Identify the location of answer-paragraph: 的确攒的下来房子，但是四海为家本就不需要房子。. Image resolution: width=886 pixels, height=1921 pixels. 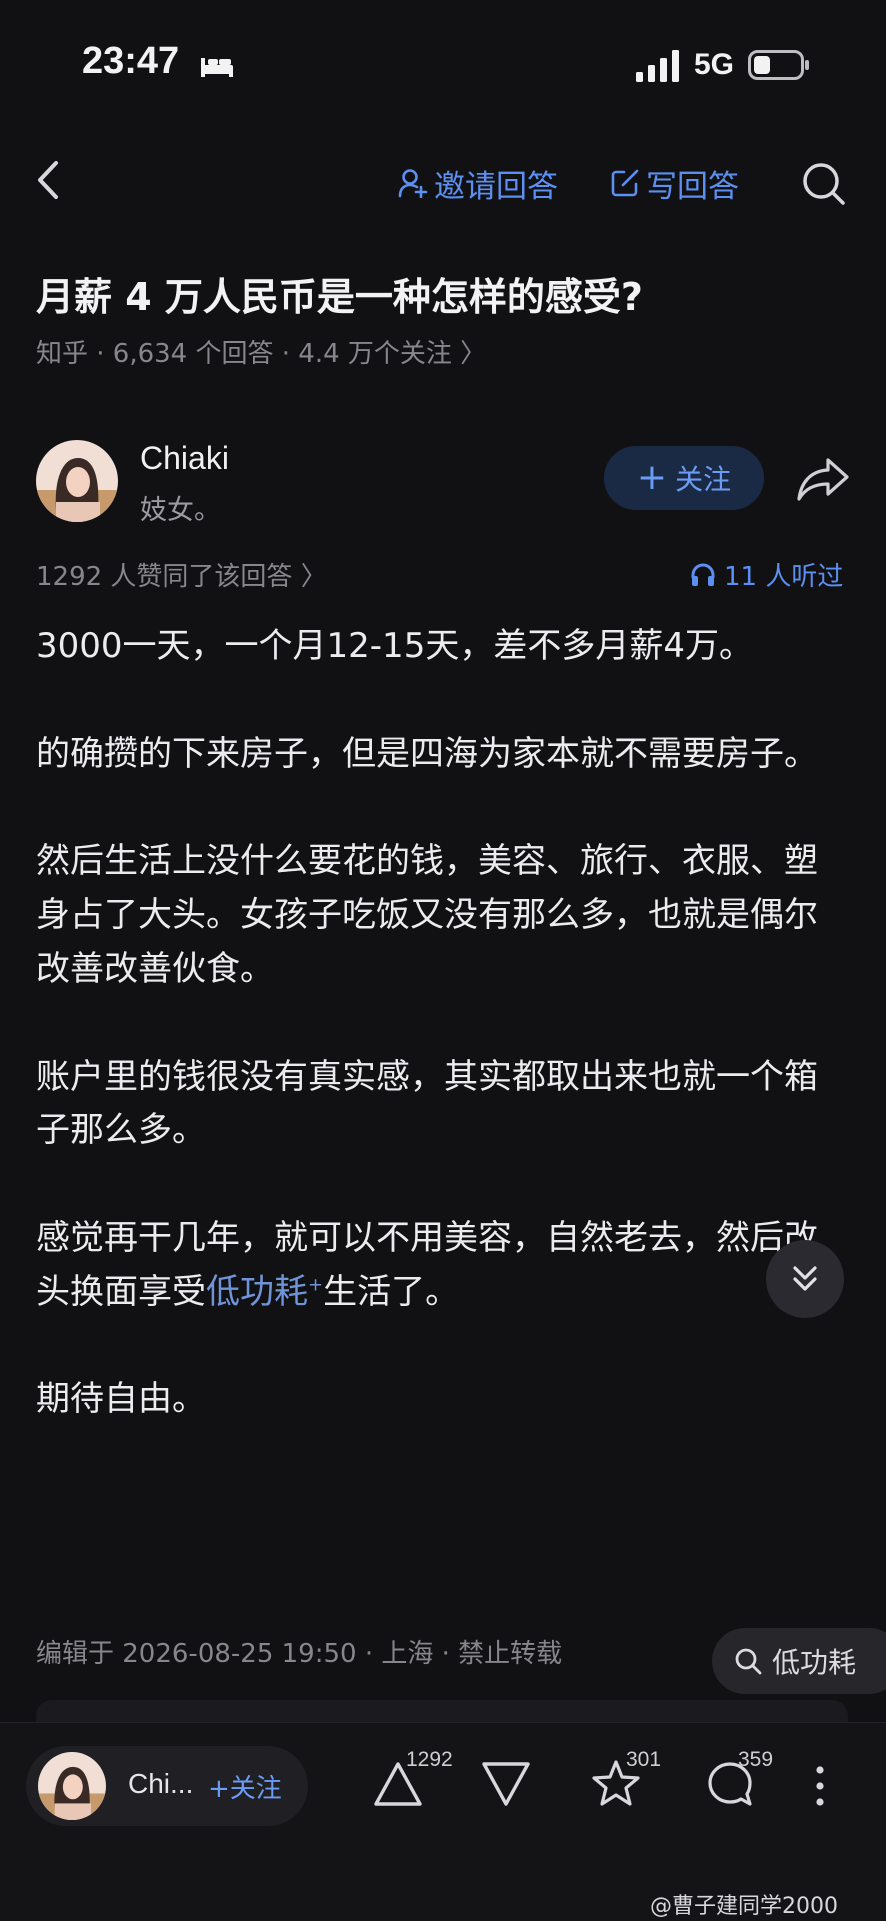
(427, 753).